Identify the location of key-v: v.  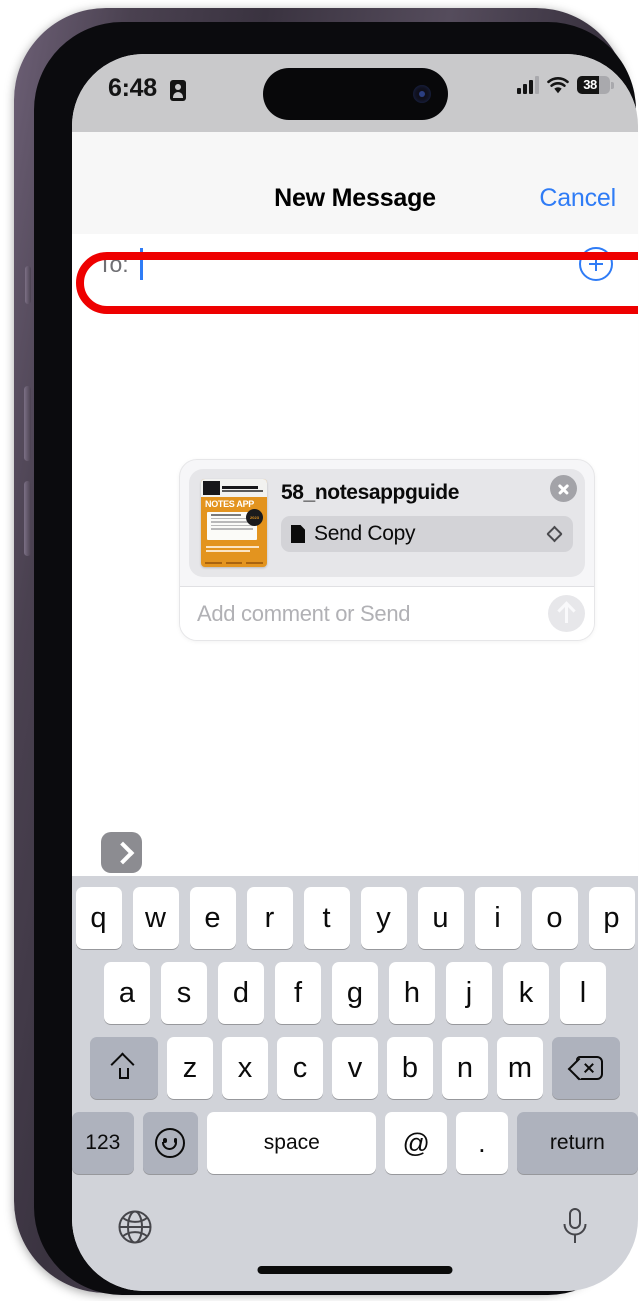
(355, 1068).